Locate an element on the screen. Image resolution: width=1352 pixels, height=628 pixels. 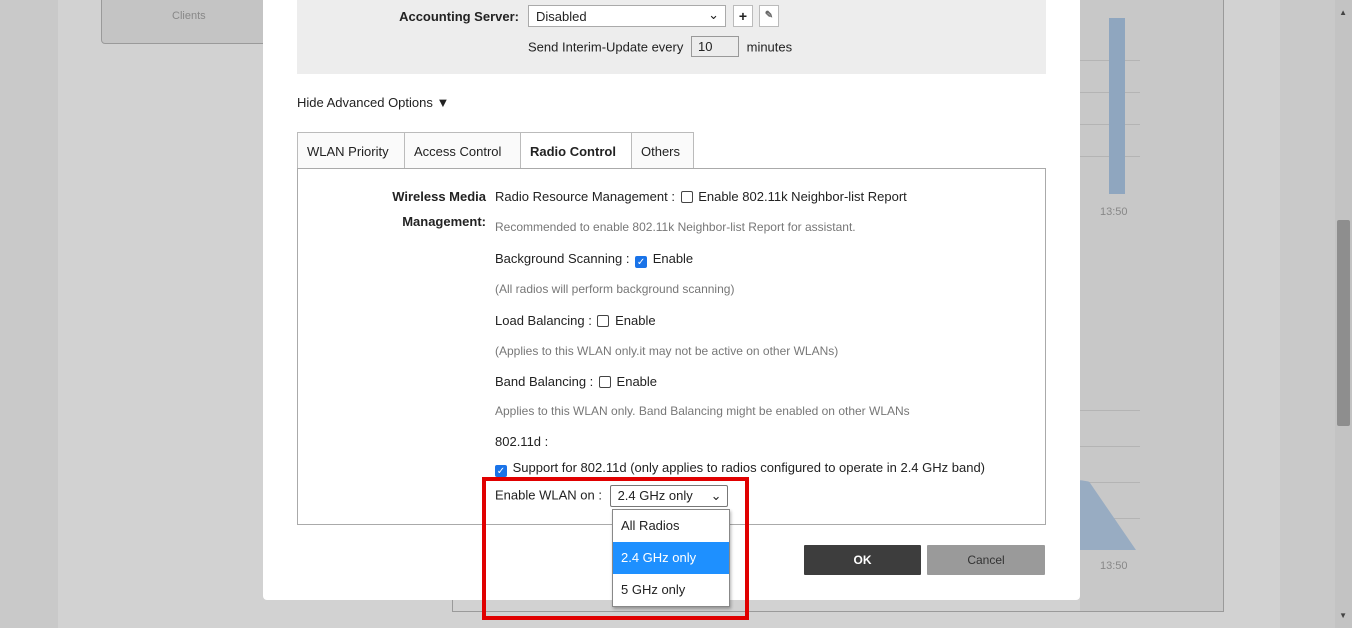
interim-update-row: Send Interim-Update every 10 minutes is located at coordinates (660, 46).